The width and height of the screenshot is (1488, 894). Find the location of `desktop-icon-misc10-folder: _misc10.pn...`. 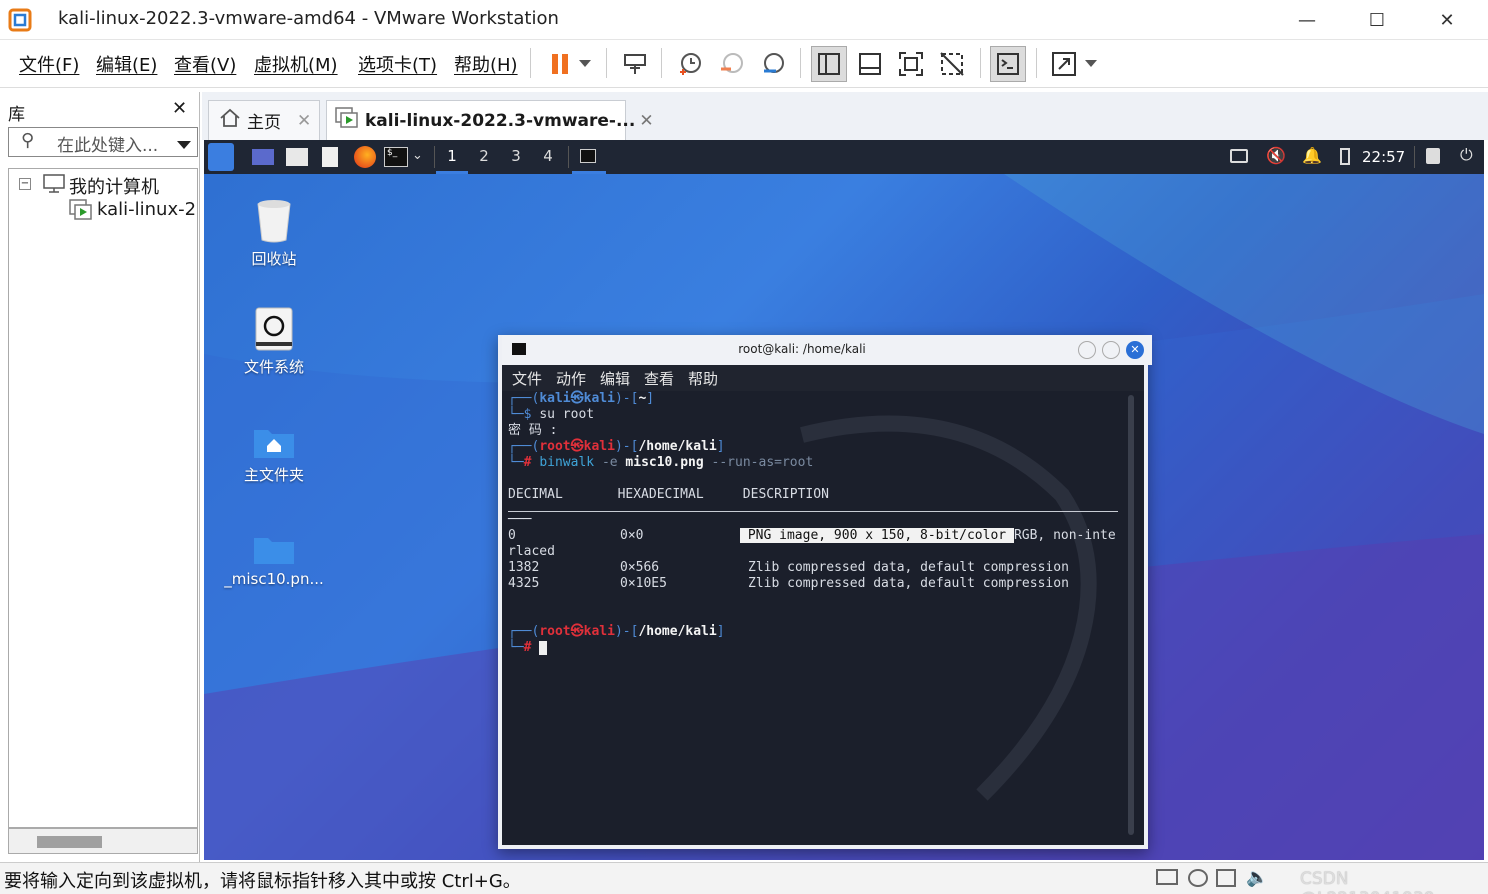

desktop-icon-misc10-folder: _misc10.pn... is located at coordinates (274, 561).